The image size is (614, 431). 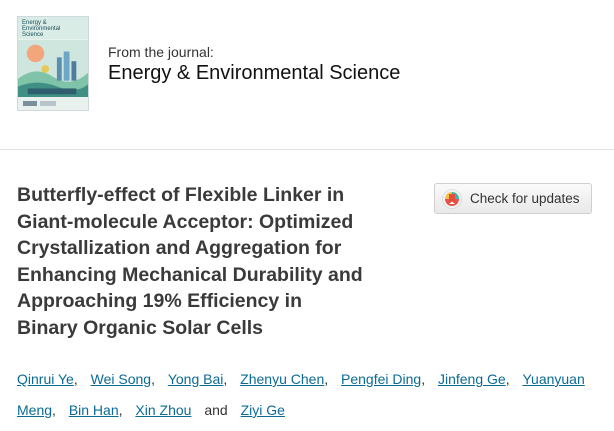 I want to click on check-for-updates-label: Check for updates, so click(x=525, y=198).